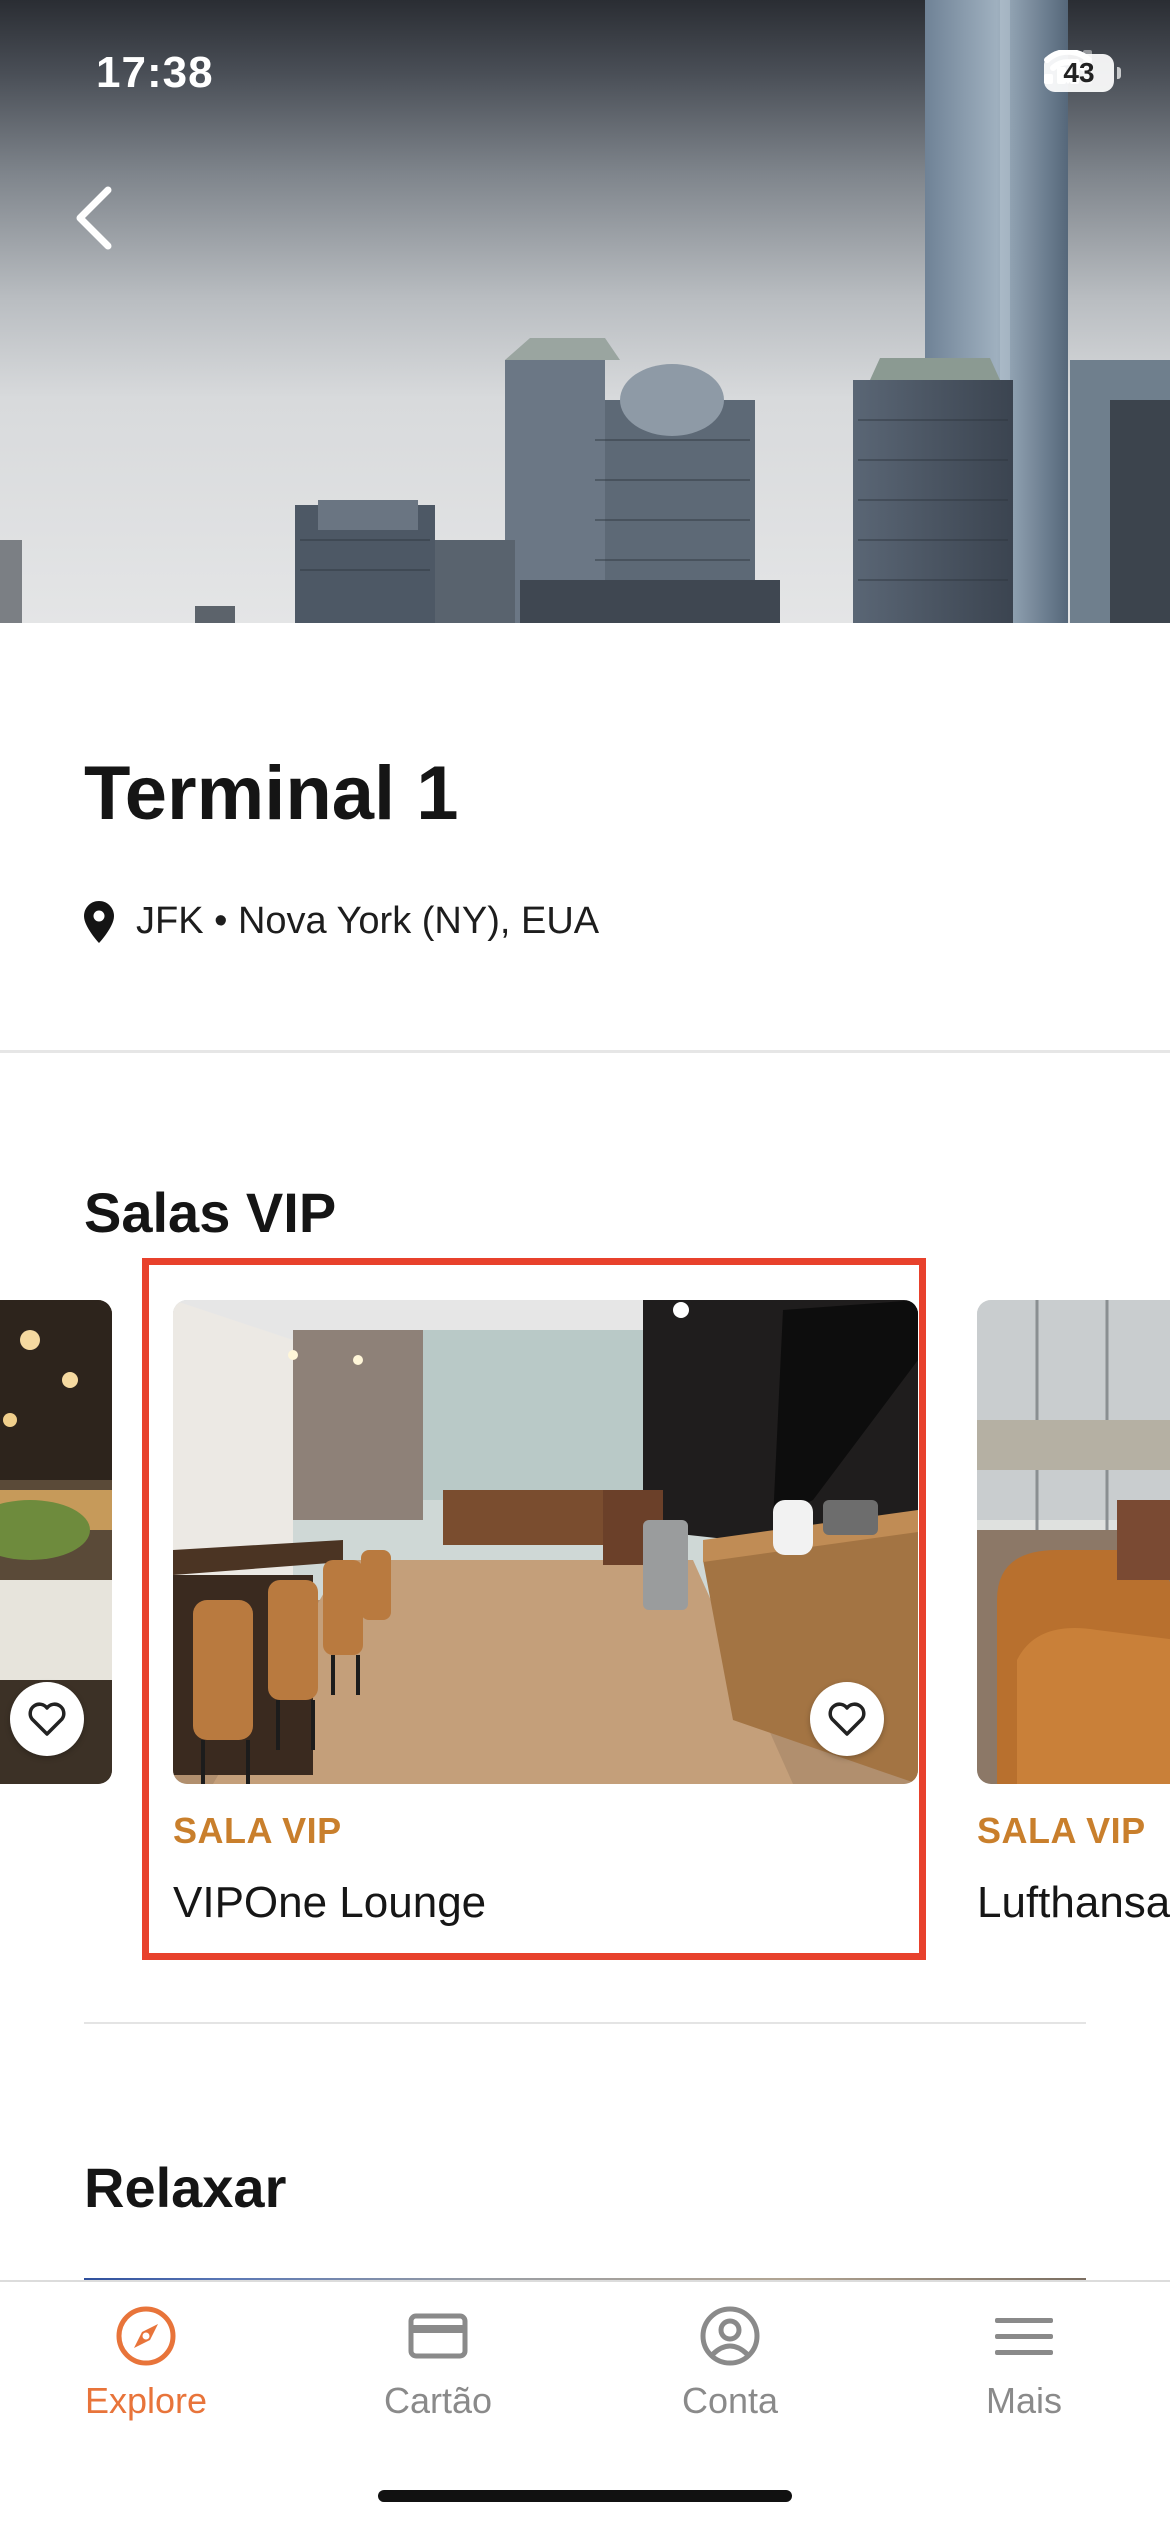 This screenshot has width=1170, height=2534. I want to click on battery-icon: 43, so click(1082, 73).